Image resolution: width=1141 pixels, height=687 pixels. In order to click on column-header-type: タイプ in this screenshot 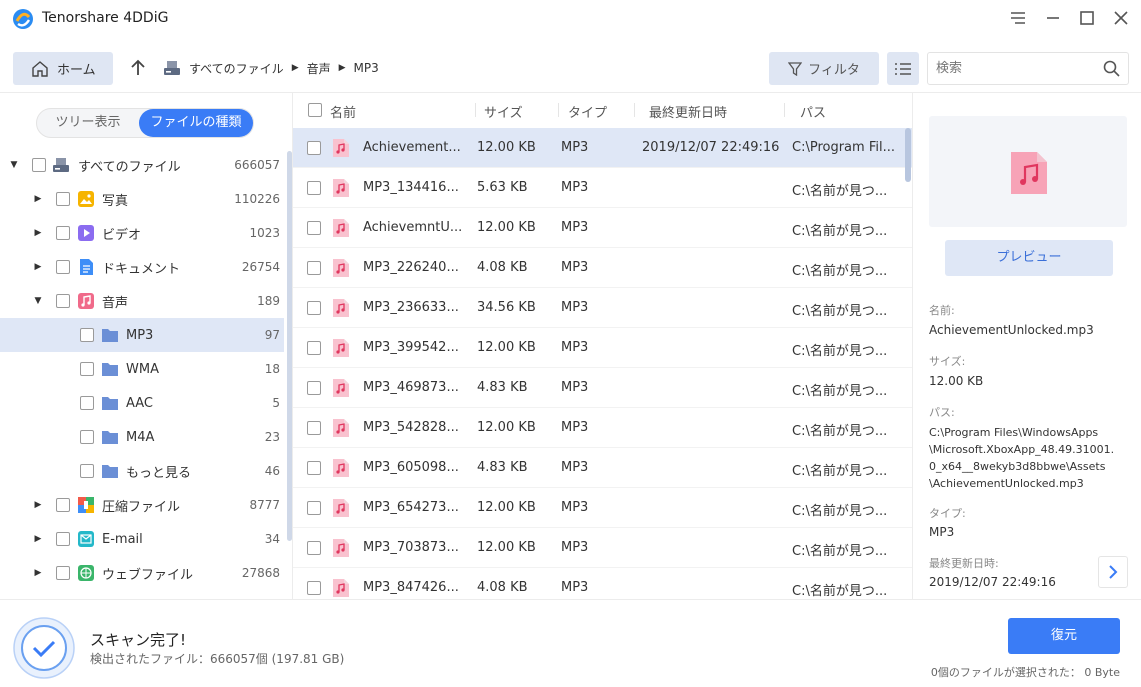, I will do `click(587, 111)`.